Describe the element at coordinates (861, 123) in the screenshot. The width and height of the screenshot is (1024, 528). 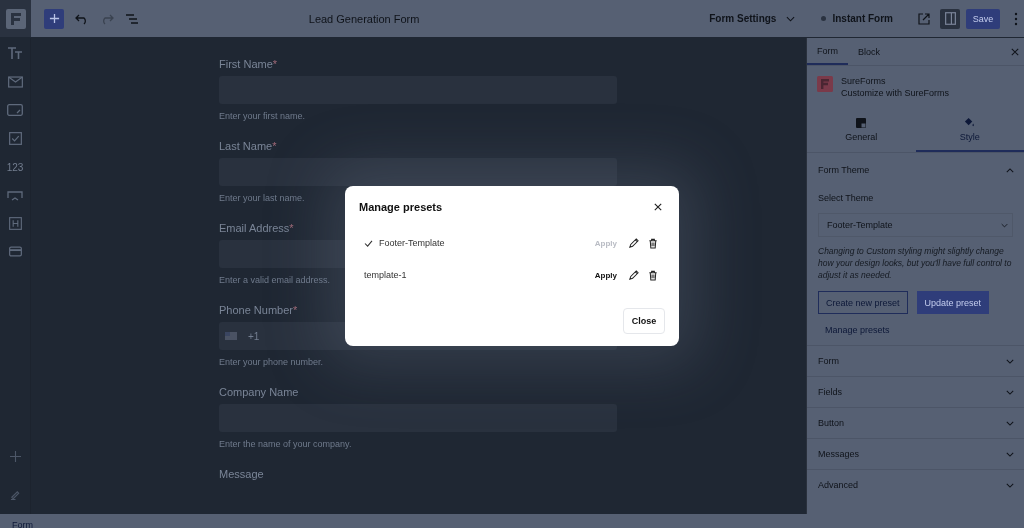
I see `layout-icon` at that location.